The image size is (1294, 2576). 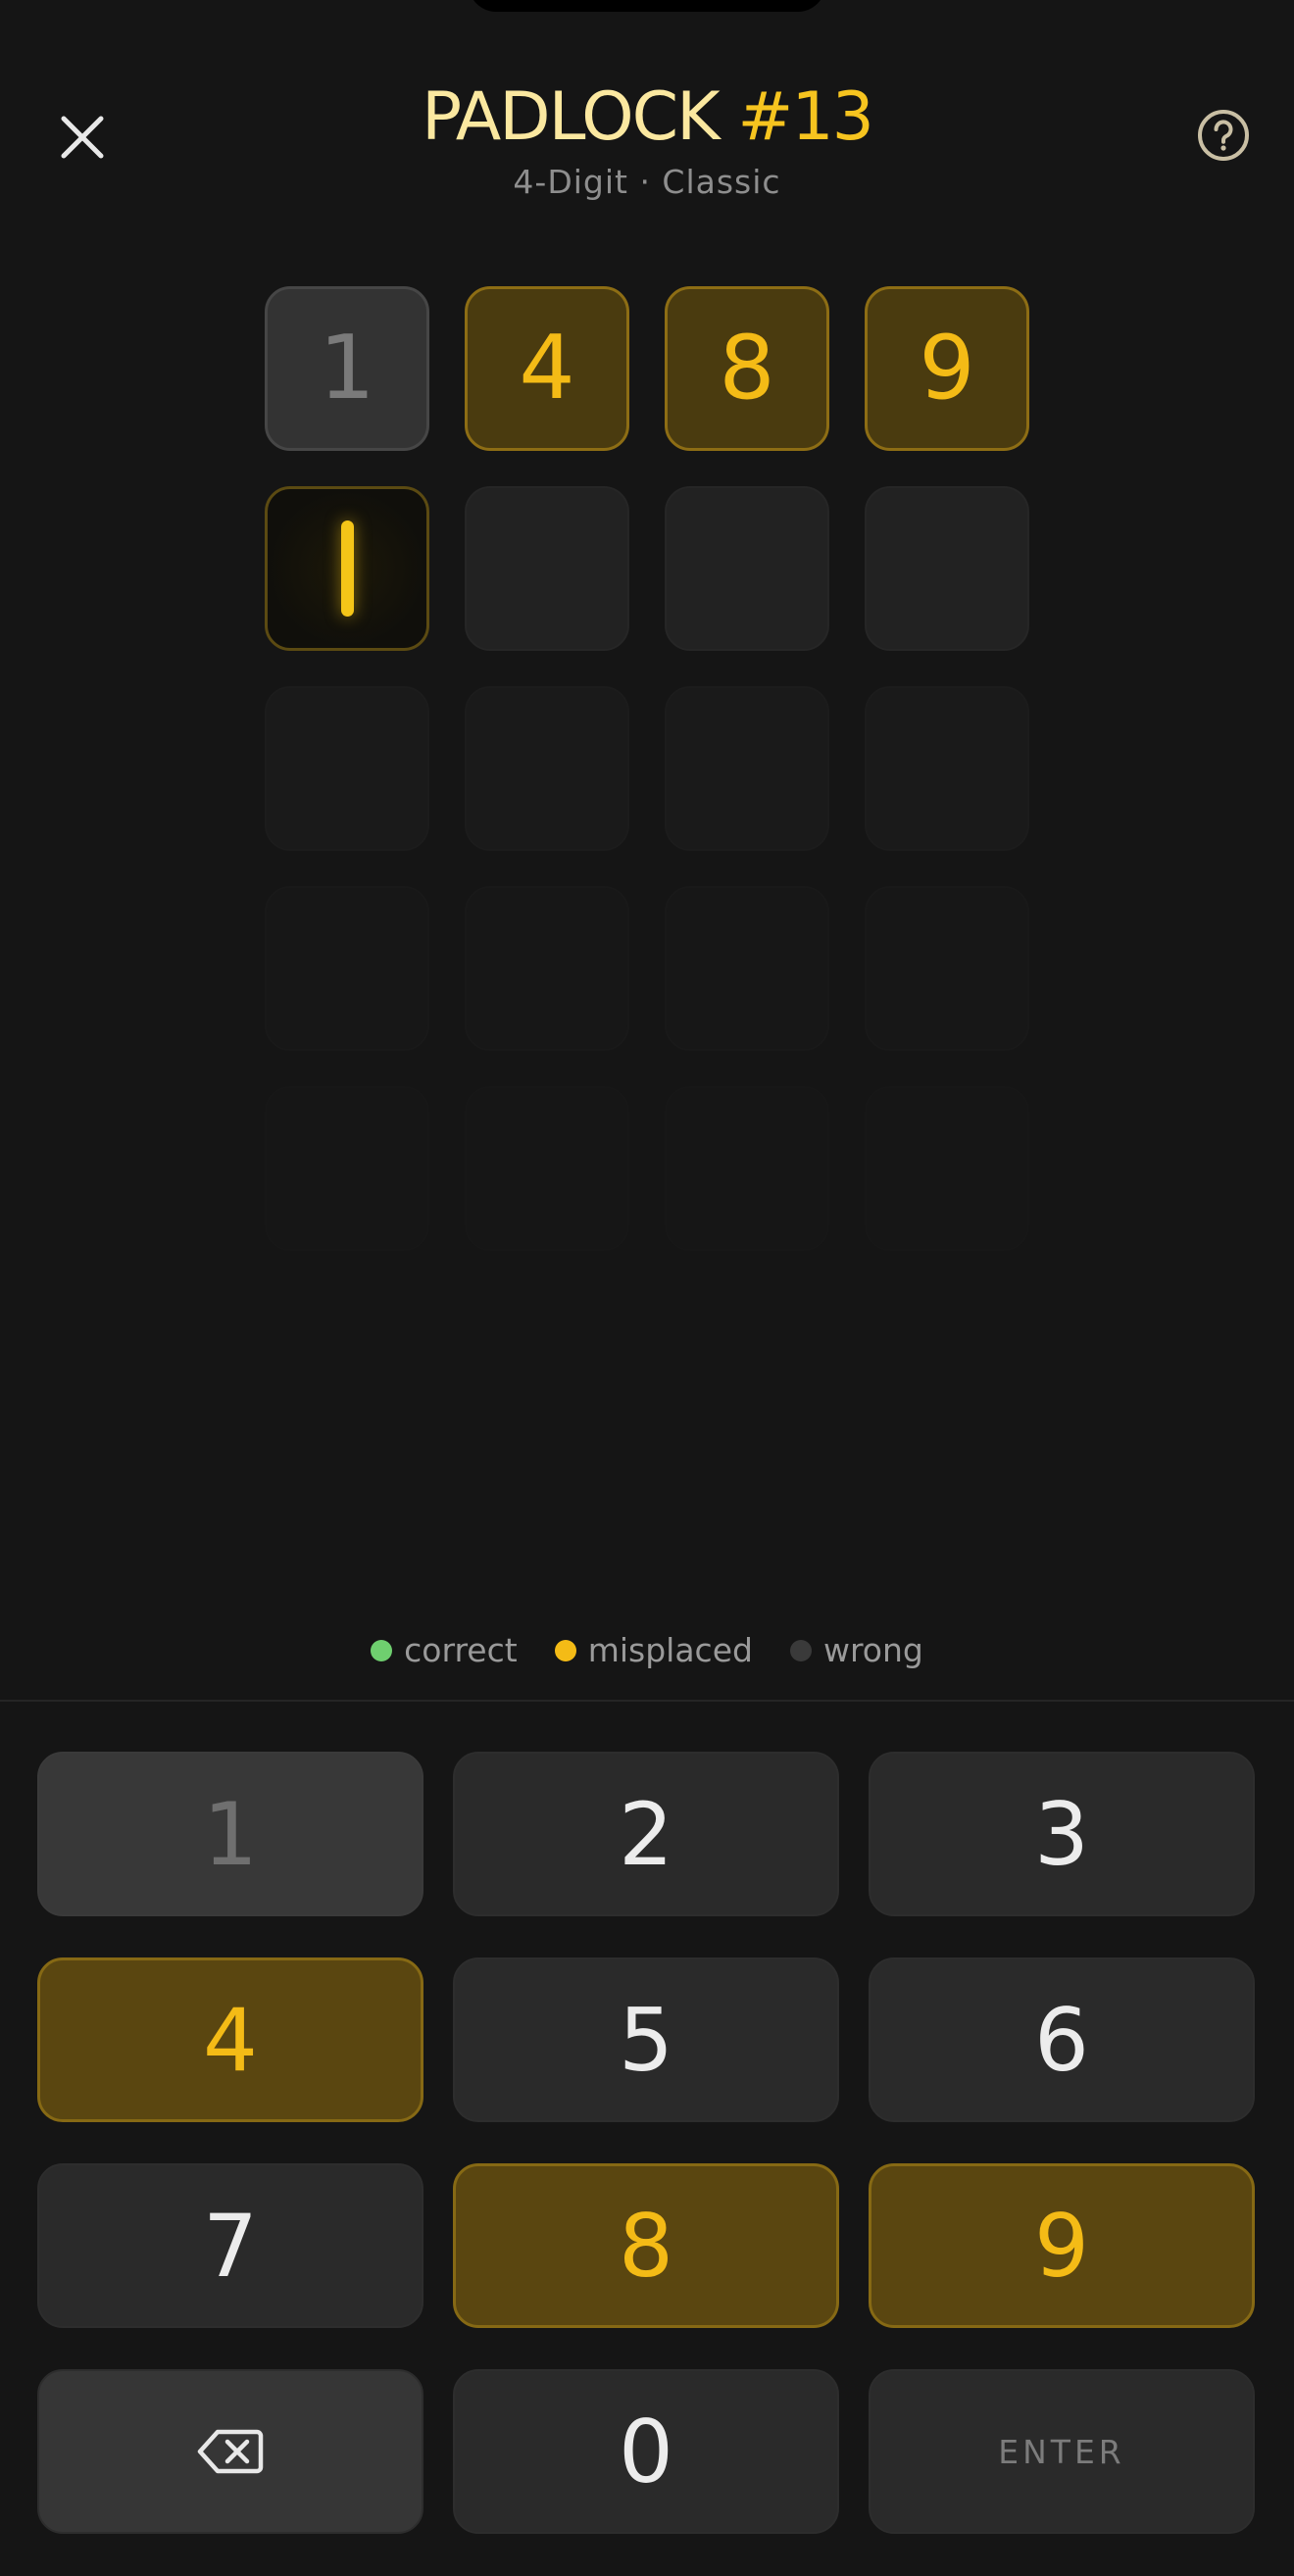 I want to click on guess-cell-r3c1, so click(x=347, y=768).